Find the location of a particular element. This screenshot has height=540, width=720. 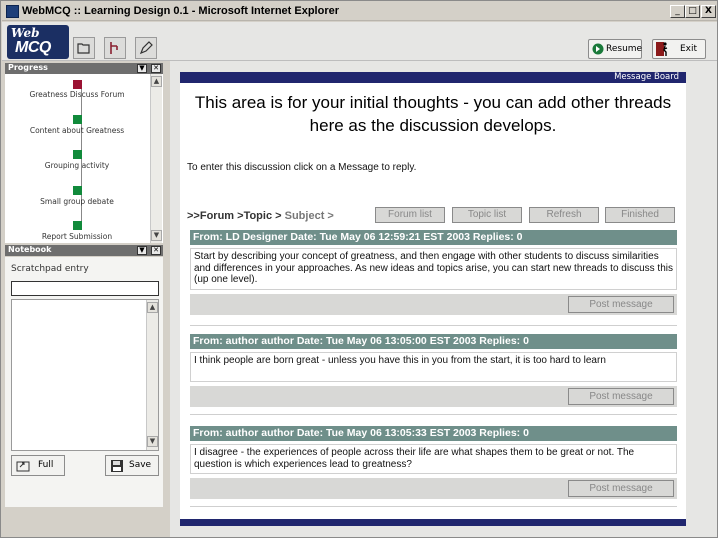

app-toolbar: Web MCQ Resume Exit is located at coordinates (359, 41).